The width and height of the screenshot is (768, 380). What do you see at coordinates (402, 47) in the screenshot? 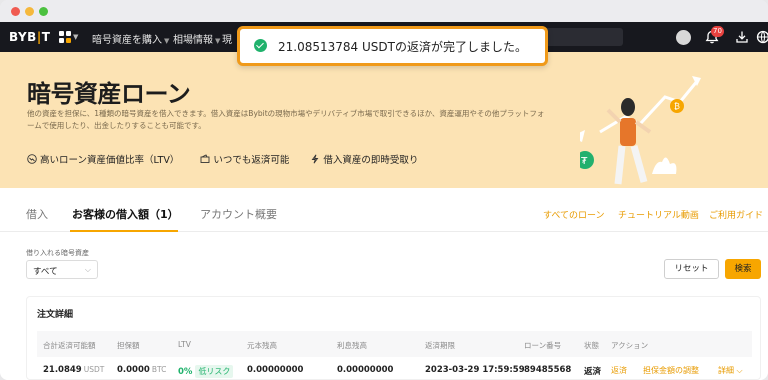
I see `toast-message: 21.08513784 USDTの返済が完了しました。` at bounding box center [402, 47].